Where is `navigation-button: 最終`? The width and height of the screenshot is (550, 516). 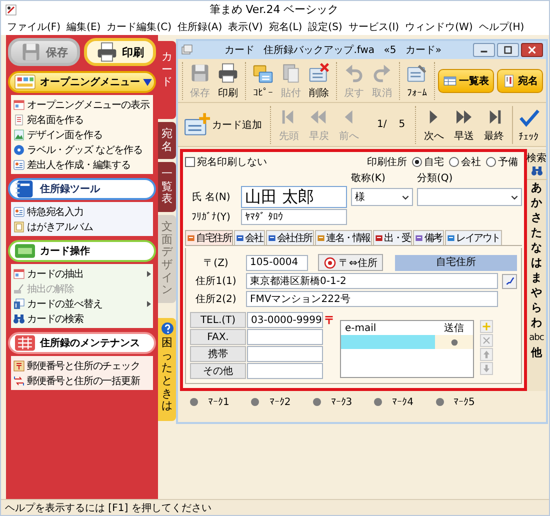 navigation-button: 最終 is located at coordinates (494, 125).